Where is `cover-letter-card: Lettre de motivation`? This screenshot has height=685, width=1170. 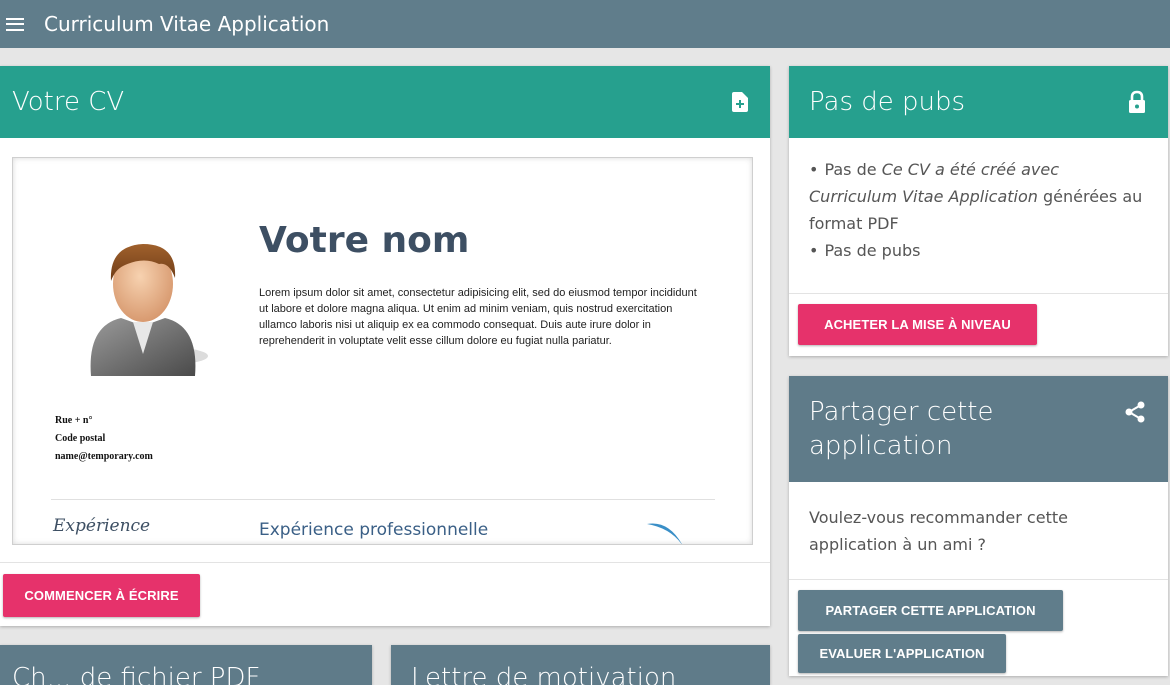
cover-letter-card: Lettre de motivation is located at coordinates (580, 665).